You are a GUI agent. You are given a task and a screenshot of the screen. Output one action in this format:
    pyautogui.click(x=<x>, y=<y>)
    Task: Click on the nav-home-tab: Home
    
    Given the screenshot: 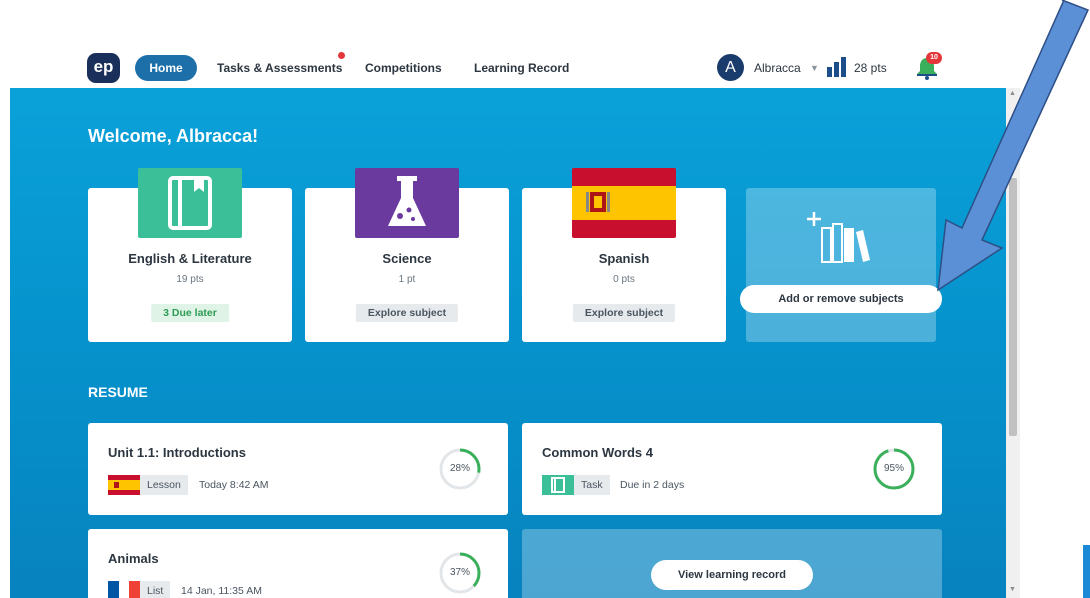 What is the action you would take?
    pyautogui.click(x=166, y=68)
    